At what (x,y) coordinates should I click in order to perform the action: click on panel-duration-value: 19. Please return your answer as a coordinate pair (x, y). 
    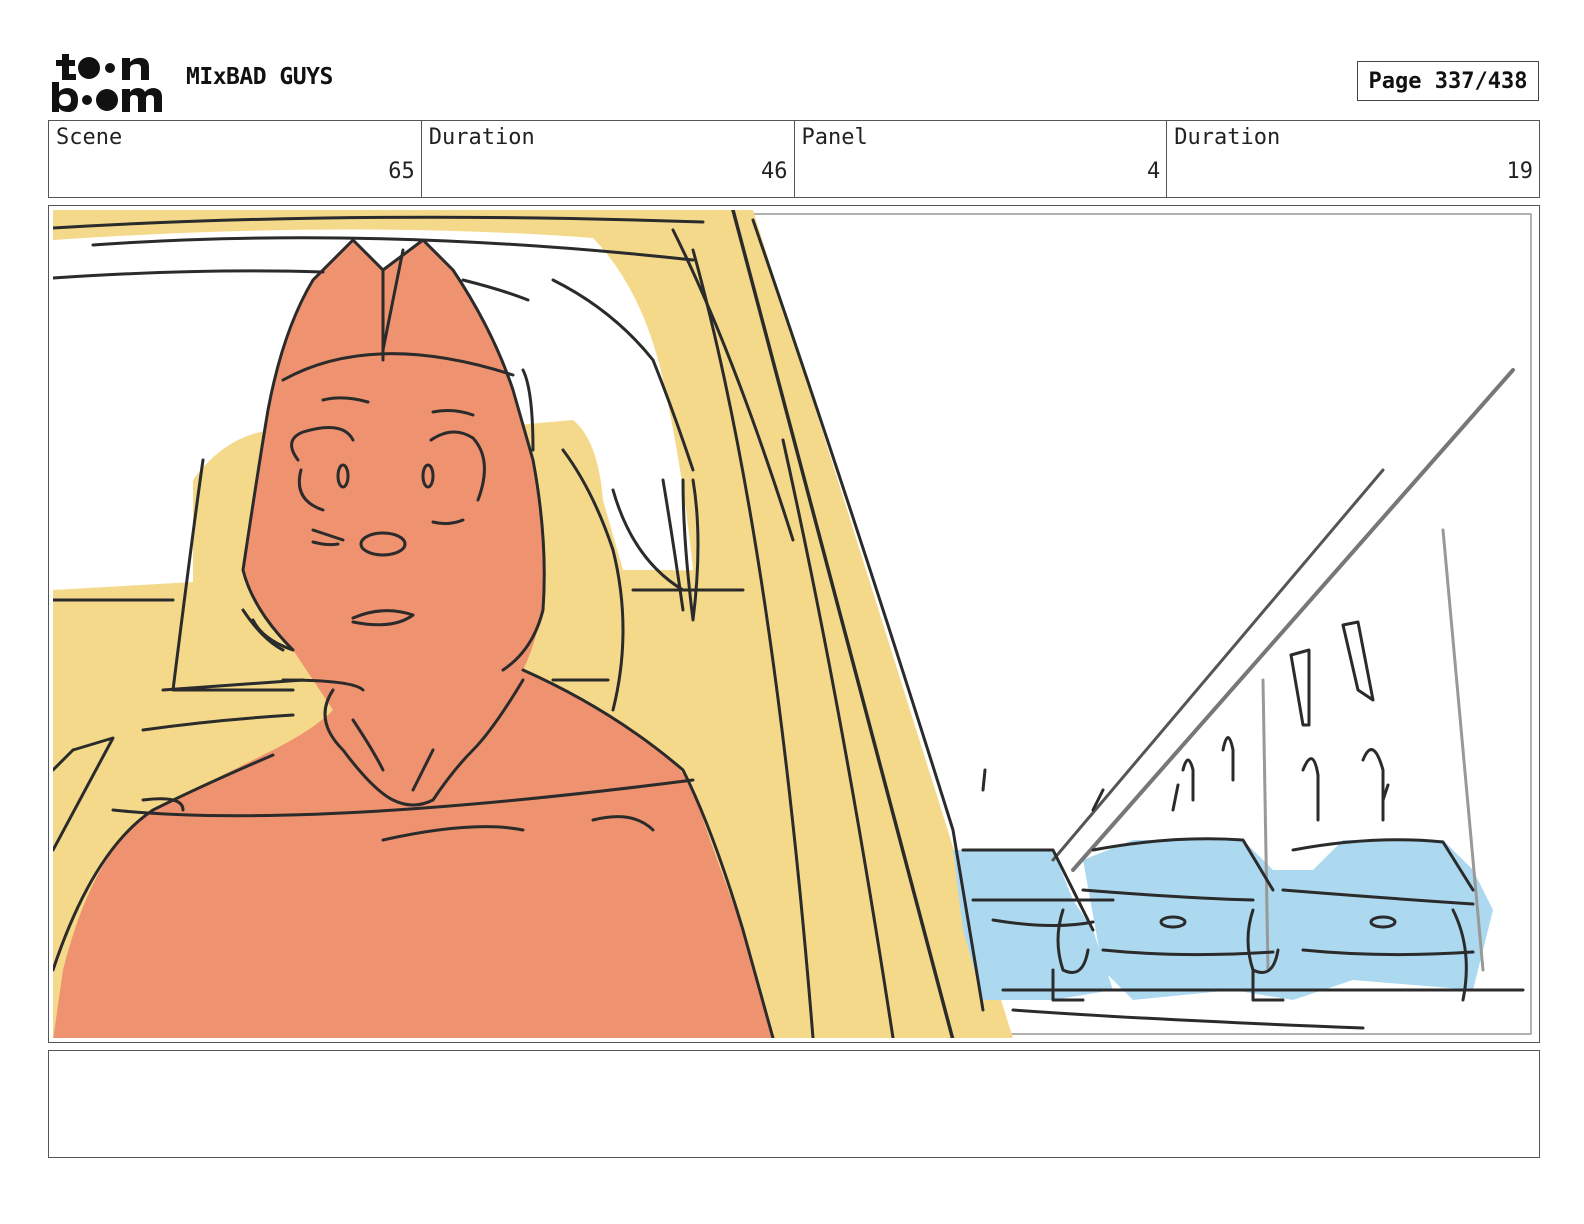
    Looking at the image, I should click on (1520, 171).